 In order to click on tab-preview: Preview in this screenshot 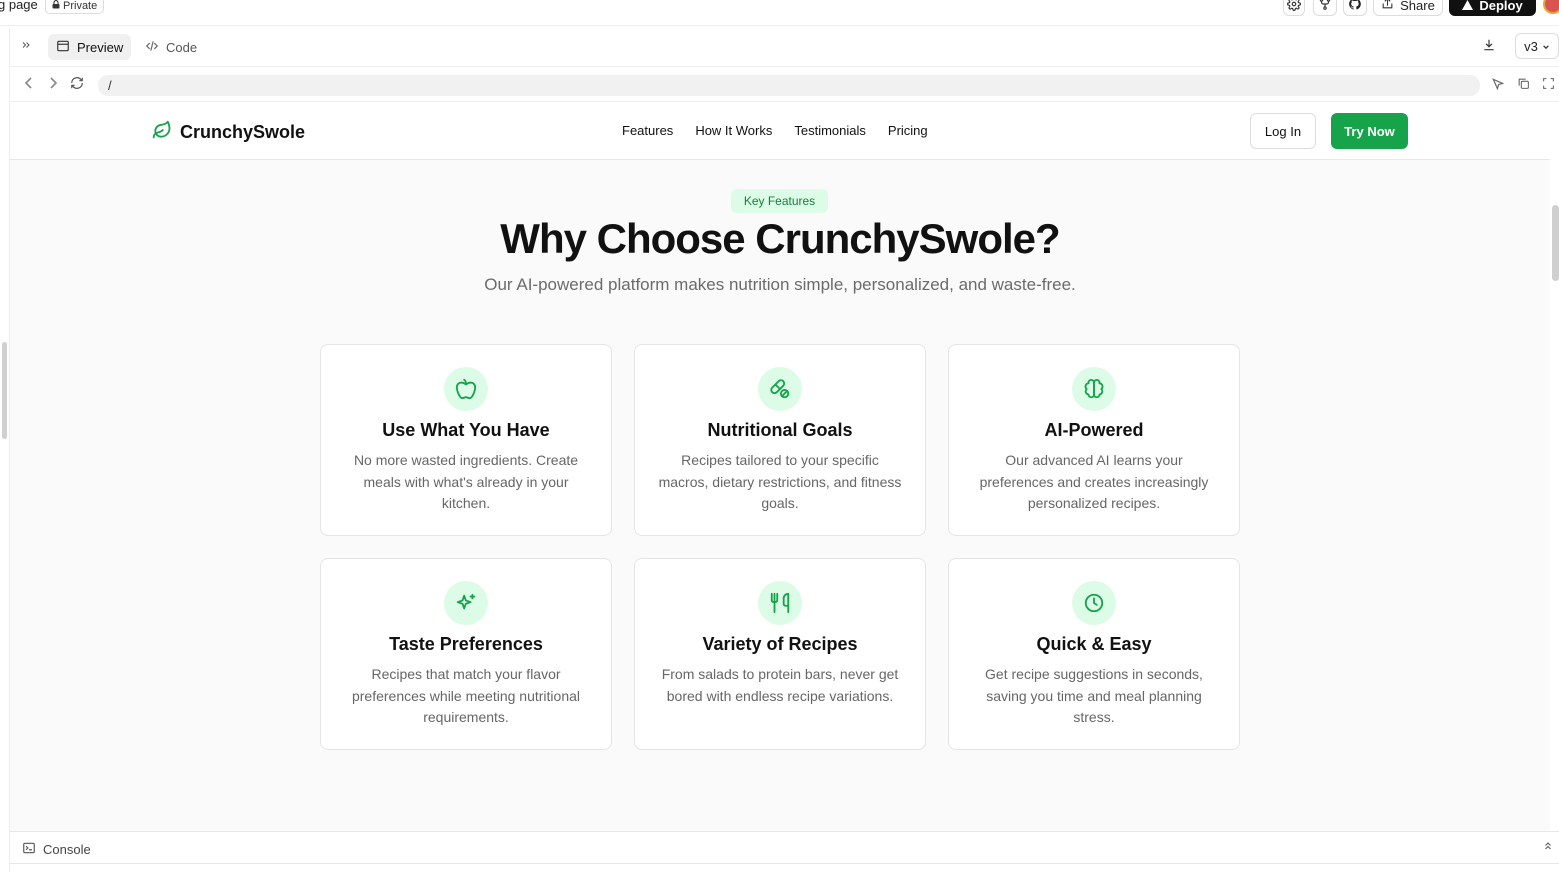, I will do `click(90, 47)`.